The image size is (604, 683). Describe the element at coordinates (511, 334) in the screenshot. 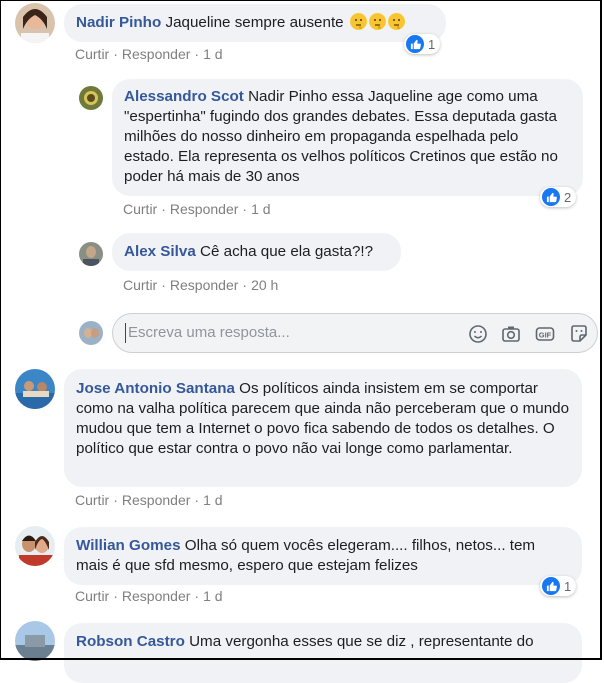

I see `camera-icon` at that location.